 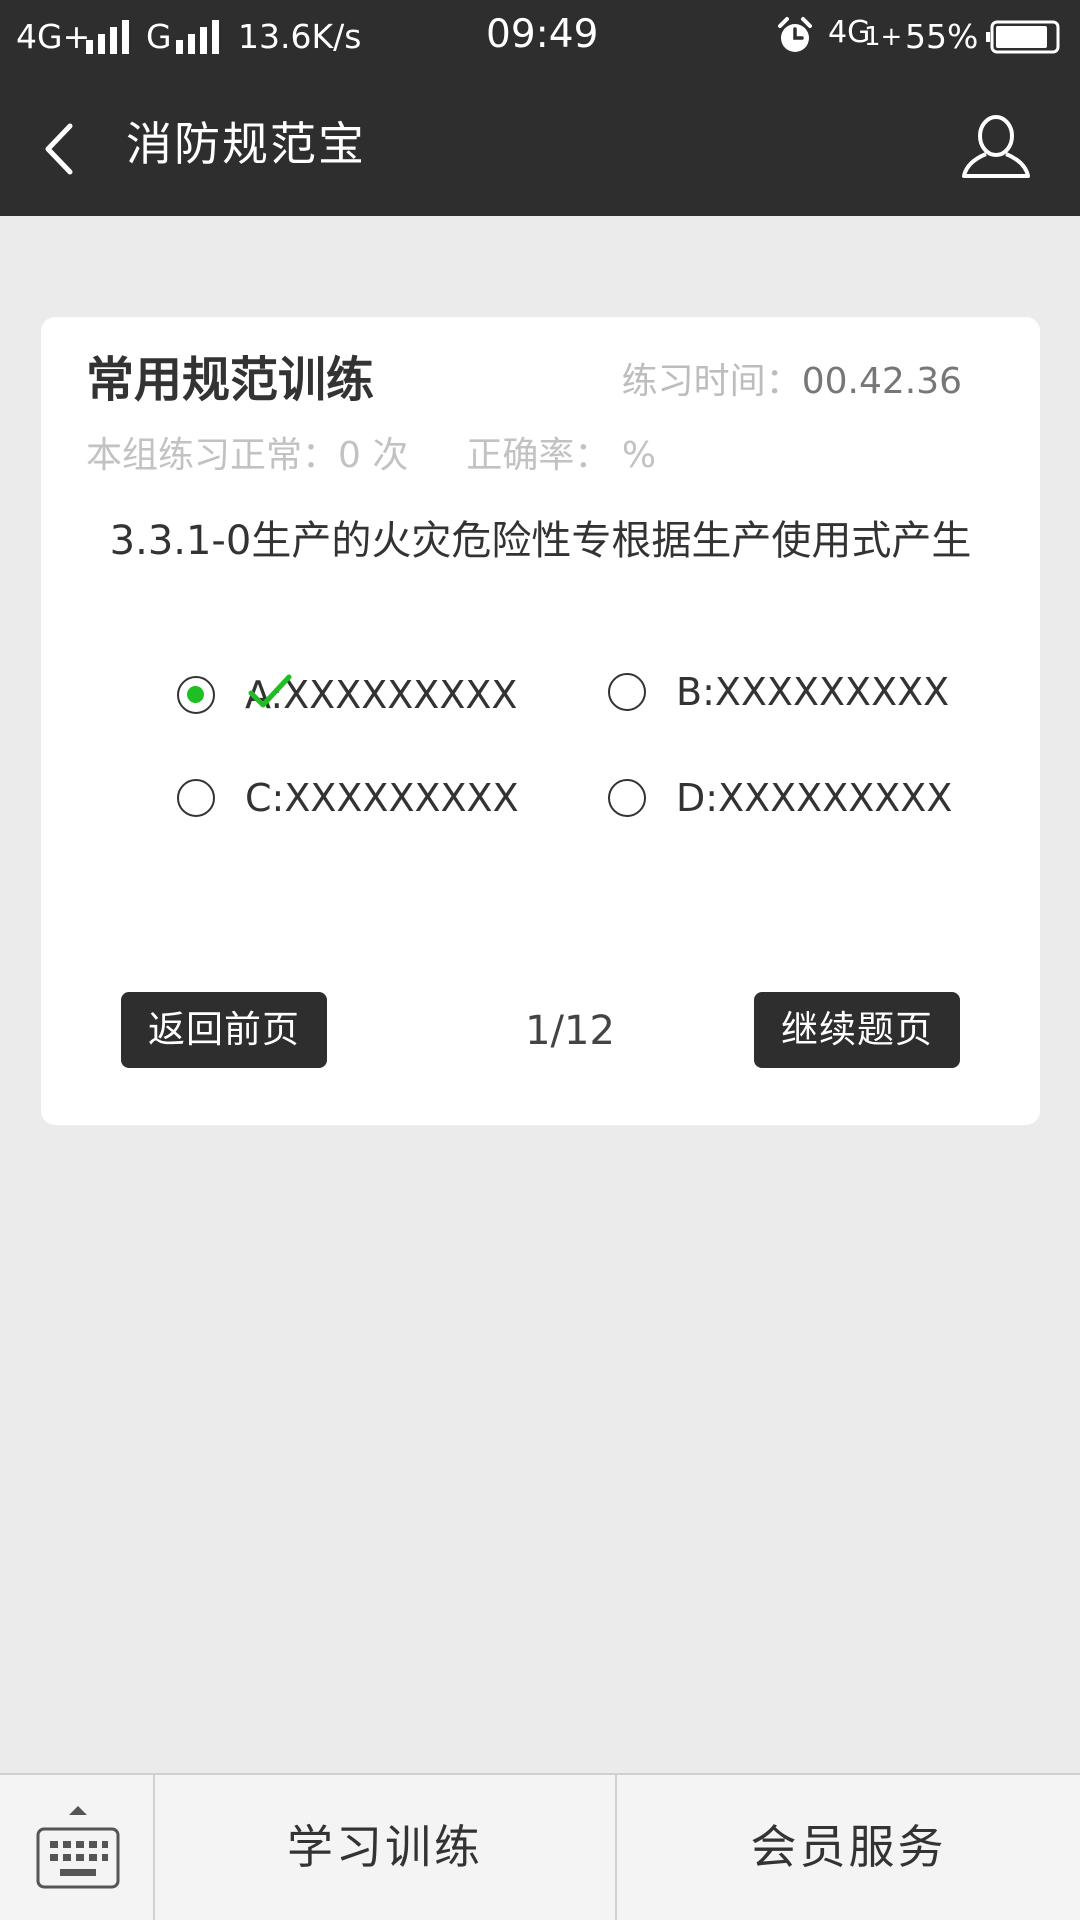 What do you see at coordinates (857, 1030) in the screenshot?
I see `next-page-button: 继续题页` at bounding box center [857, 1030].